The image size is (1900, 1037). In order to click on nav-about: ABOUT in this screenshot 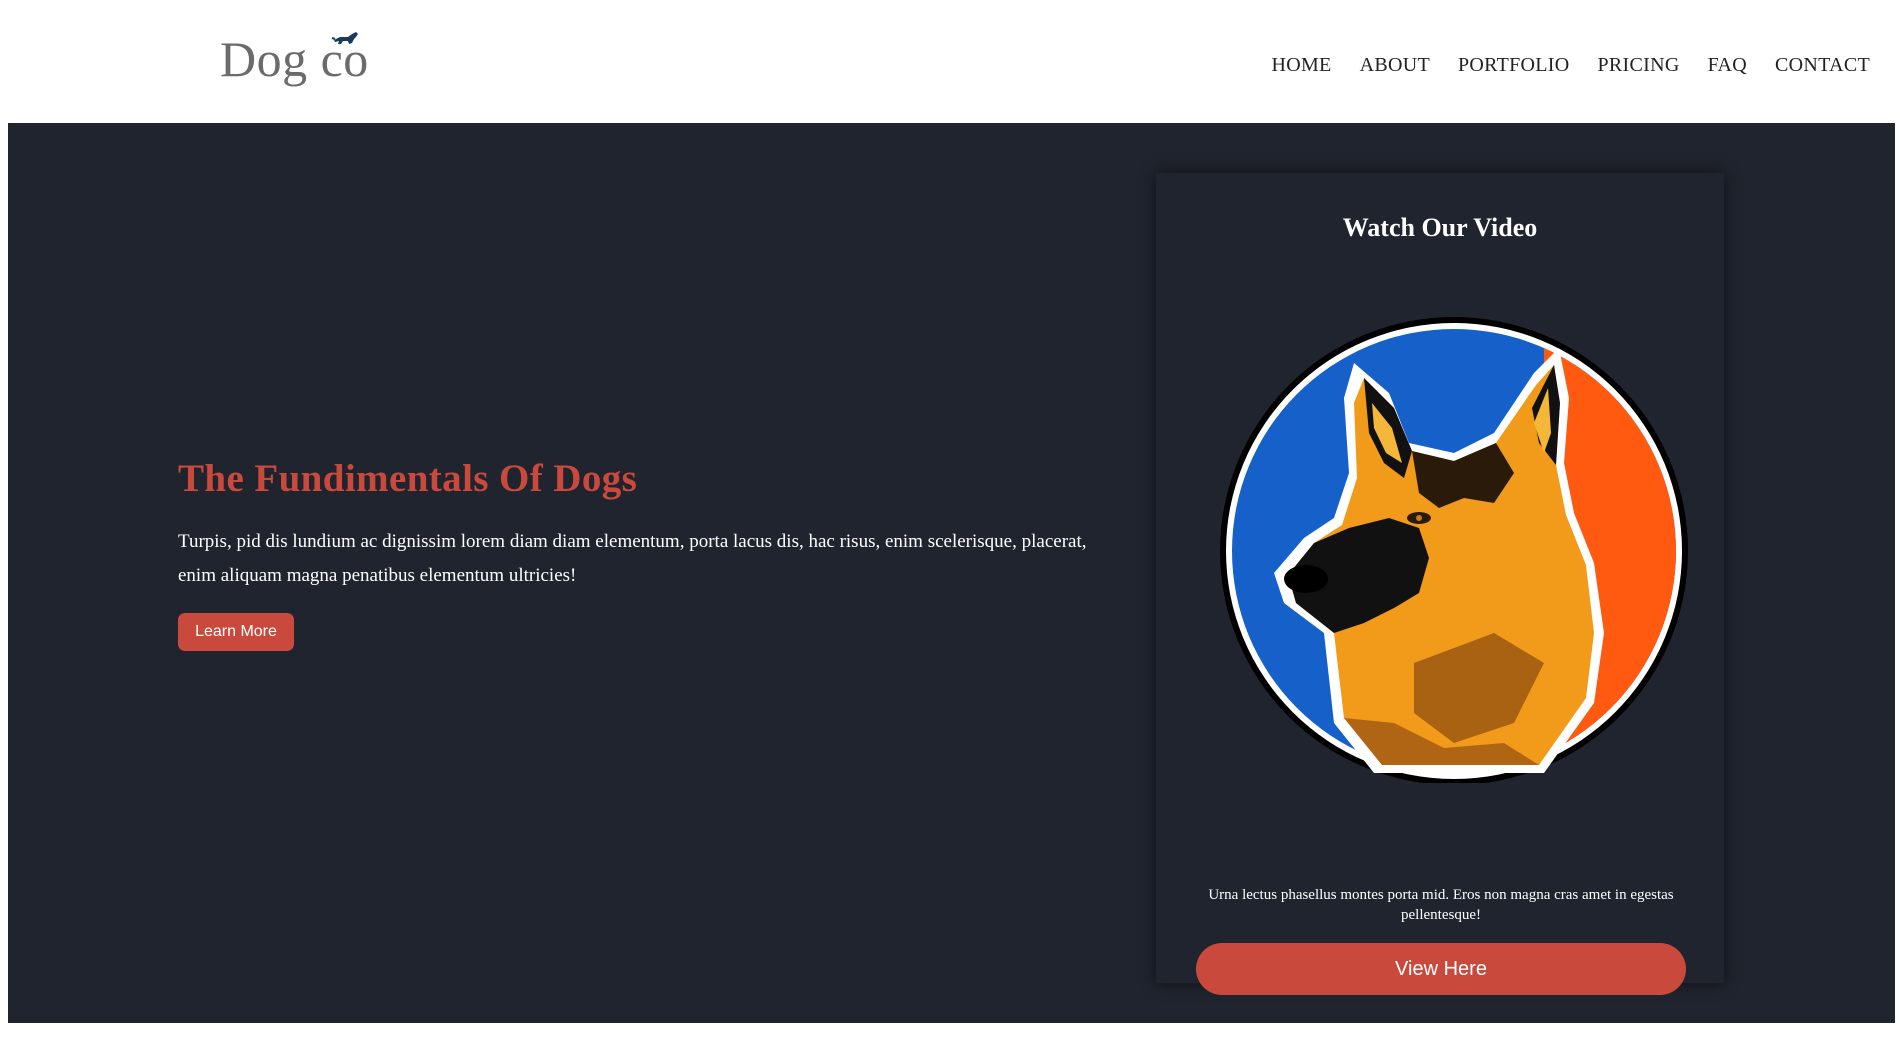, I will do `click(1395, 65)`.